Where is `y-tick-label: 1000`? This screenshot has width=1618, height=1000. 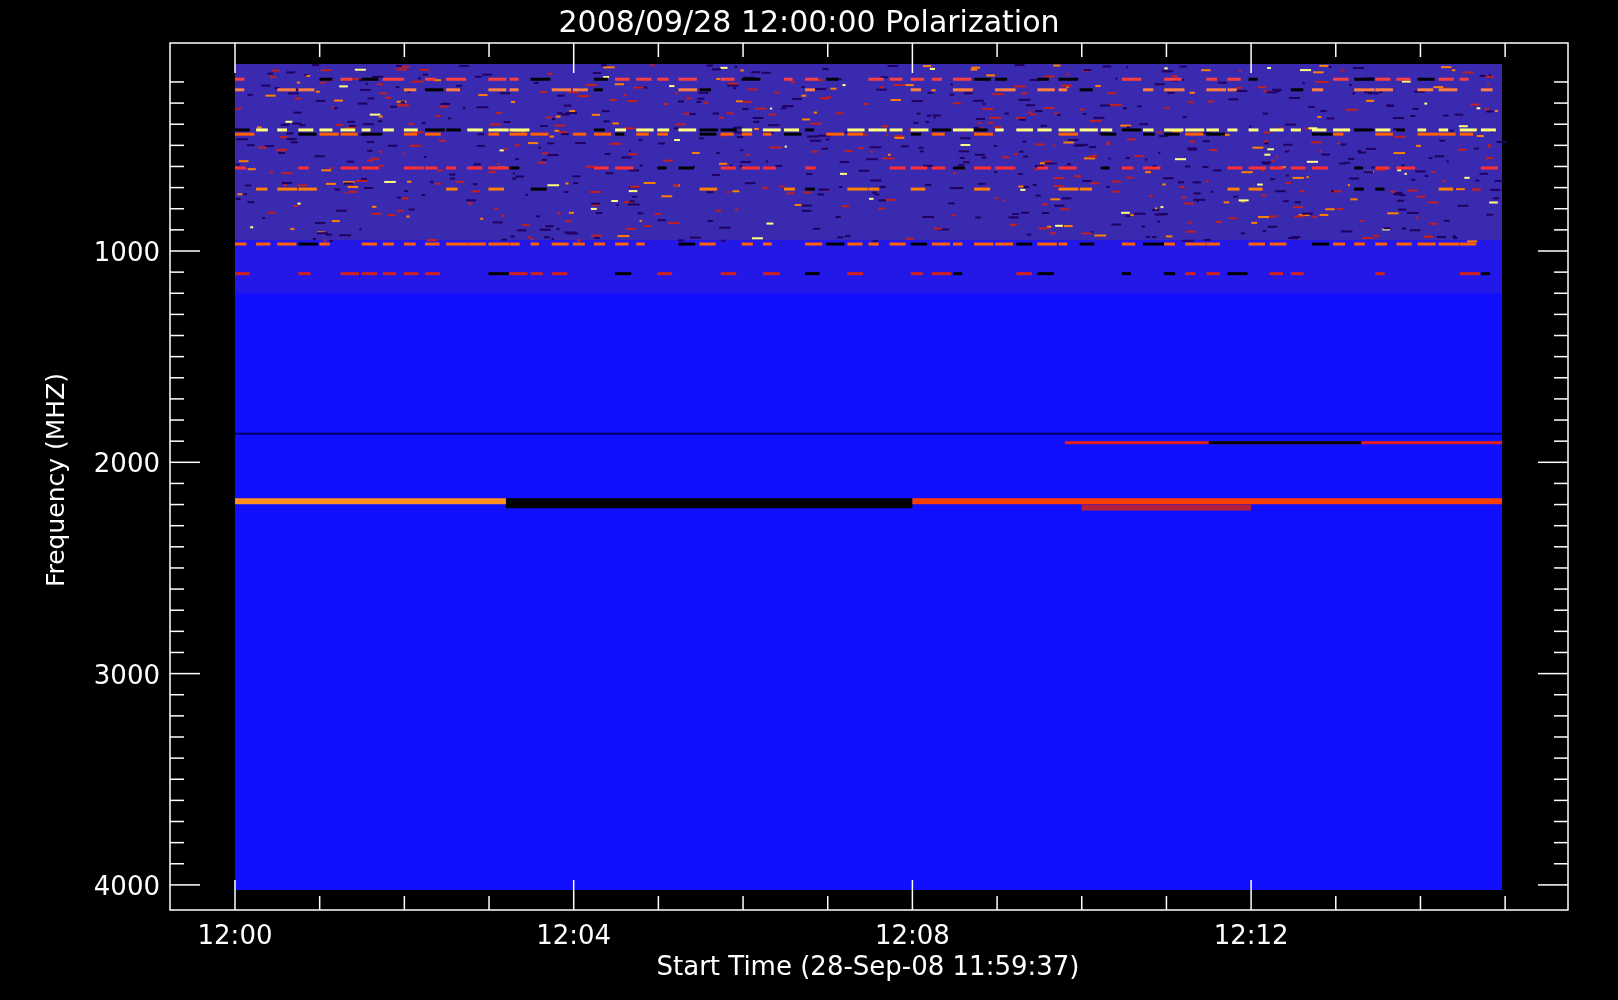 y-tick-label: 1000 is located at coordinates (126, 252).